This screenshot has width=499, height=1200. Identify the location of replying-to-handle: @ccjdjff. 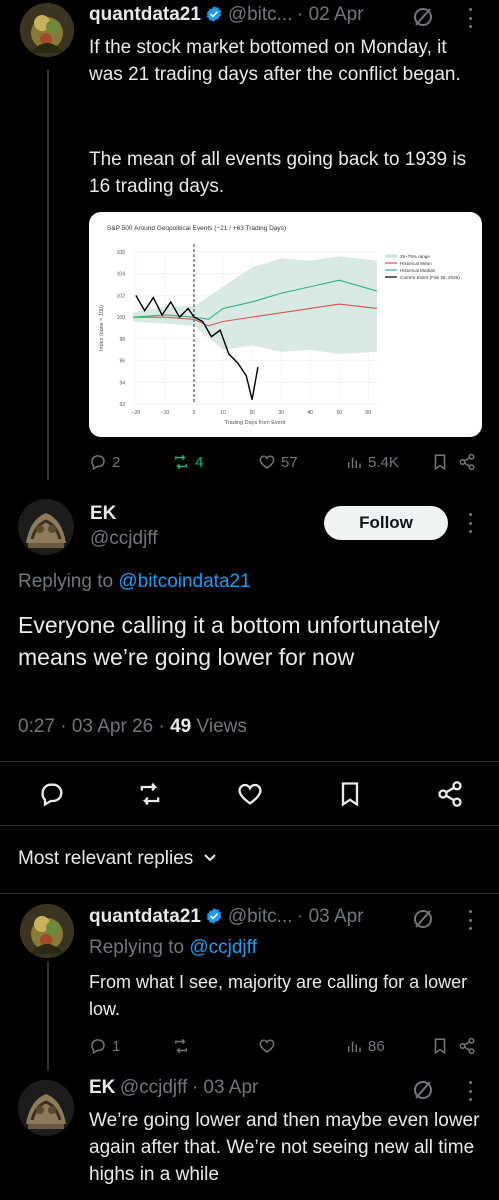
(223, 947).